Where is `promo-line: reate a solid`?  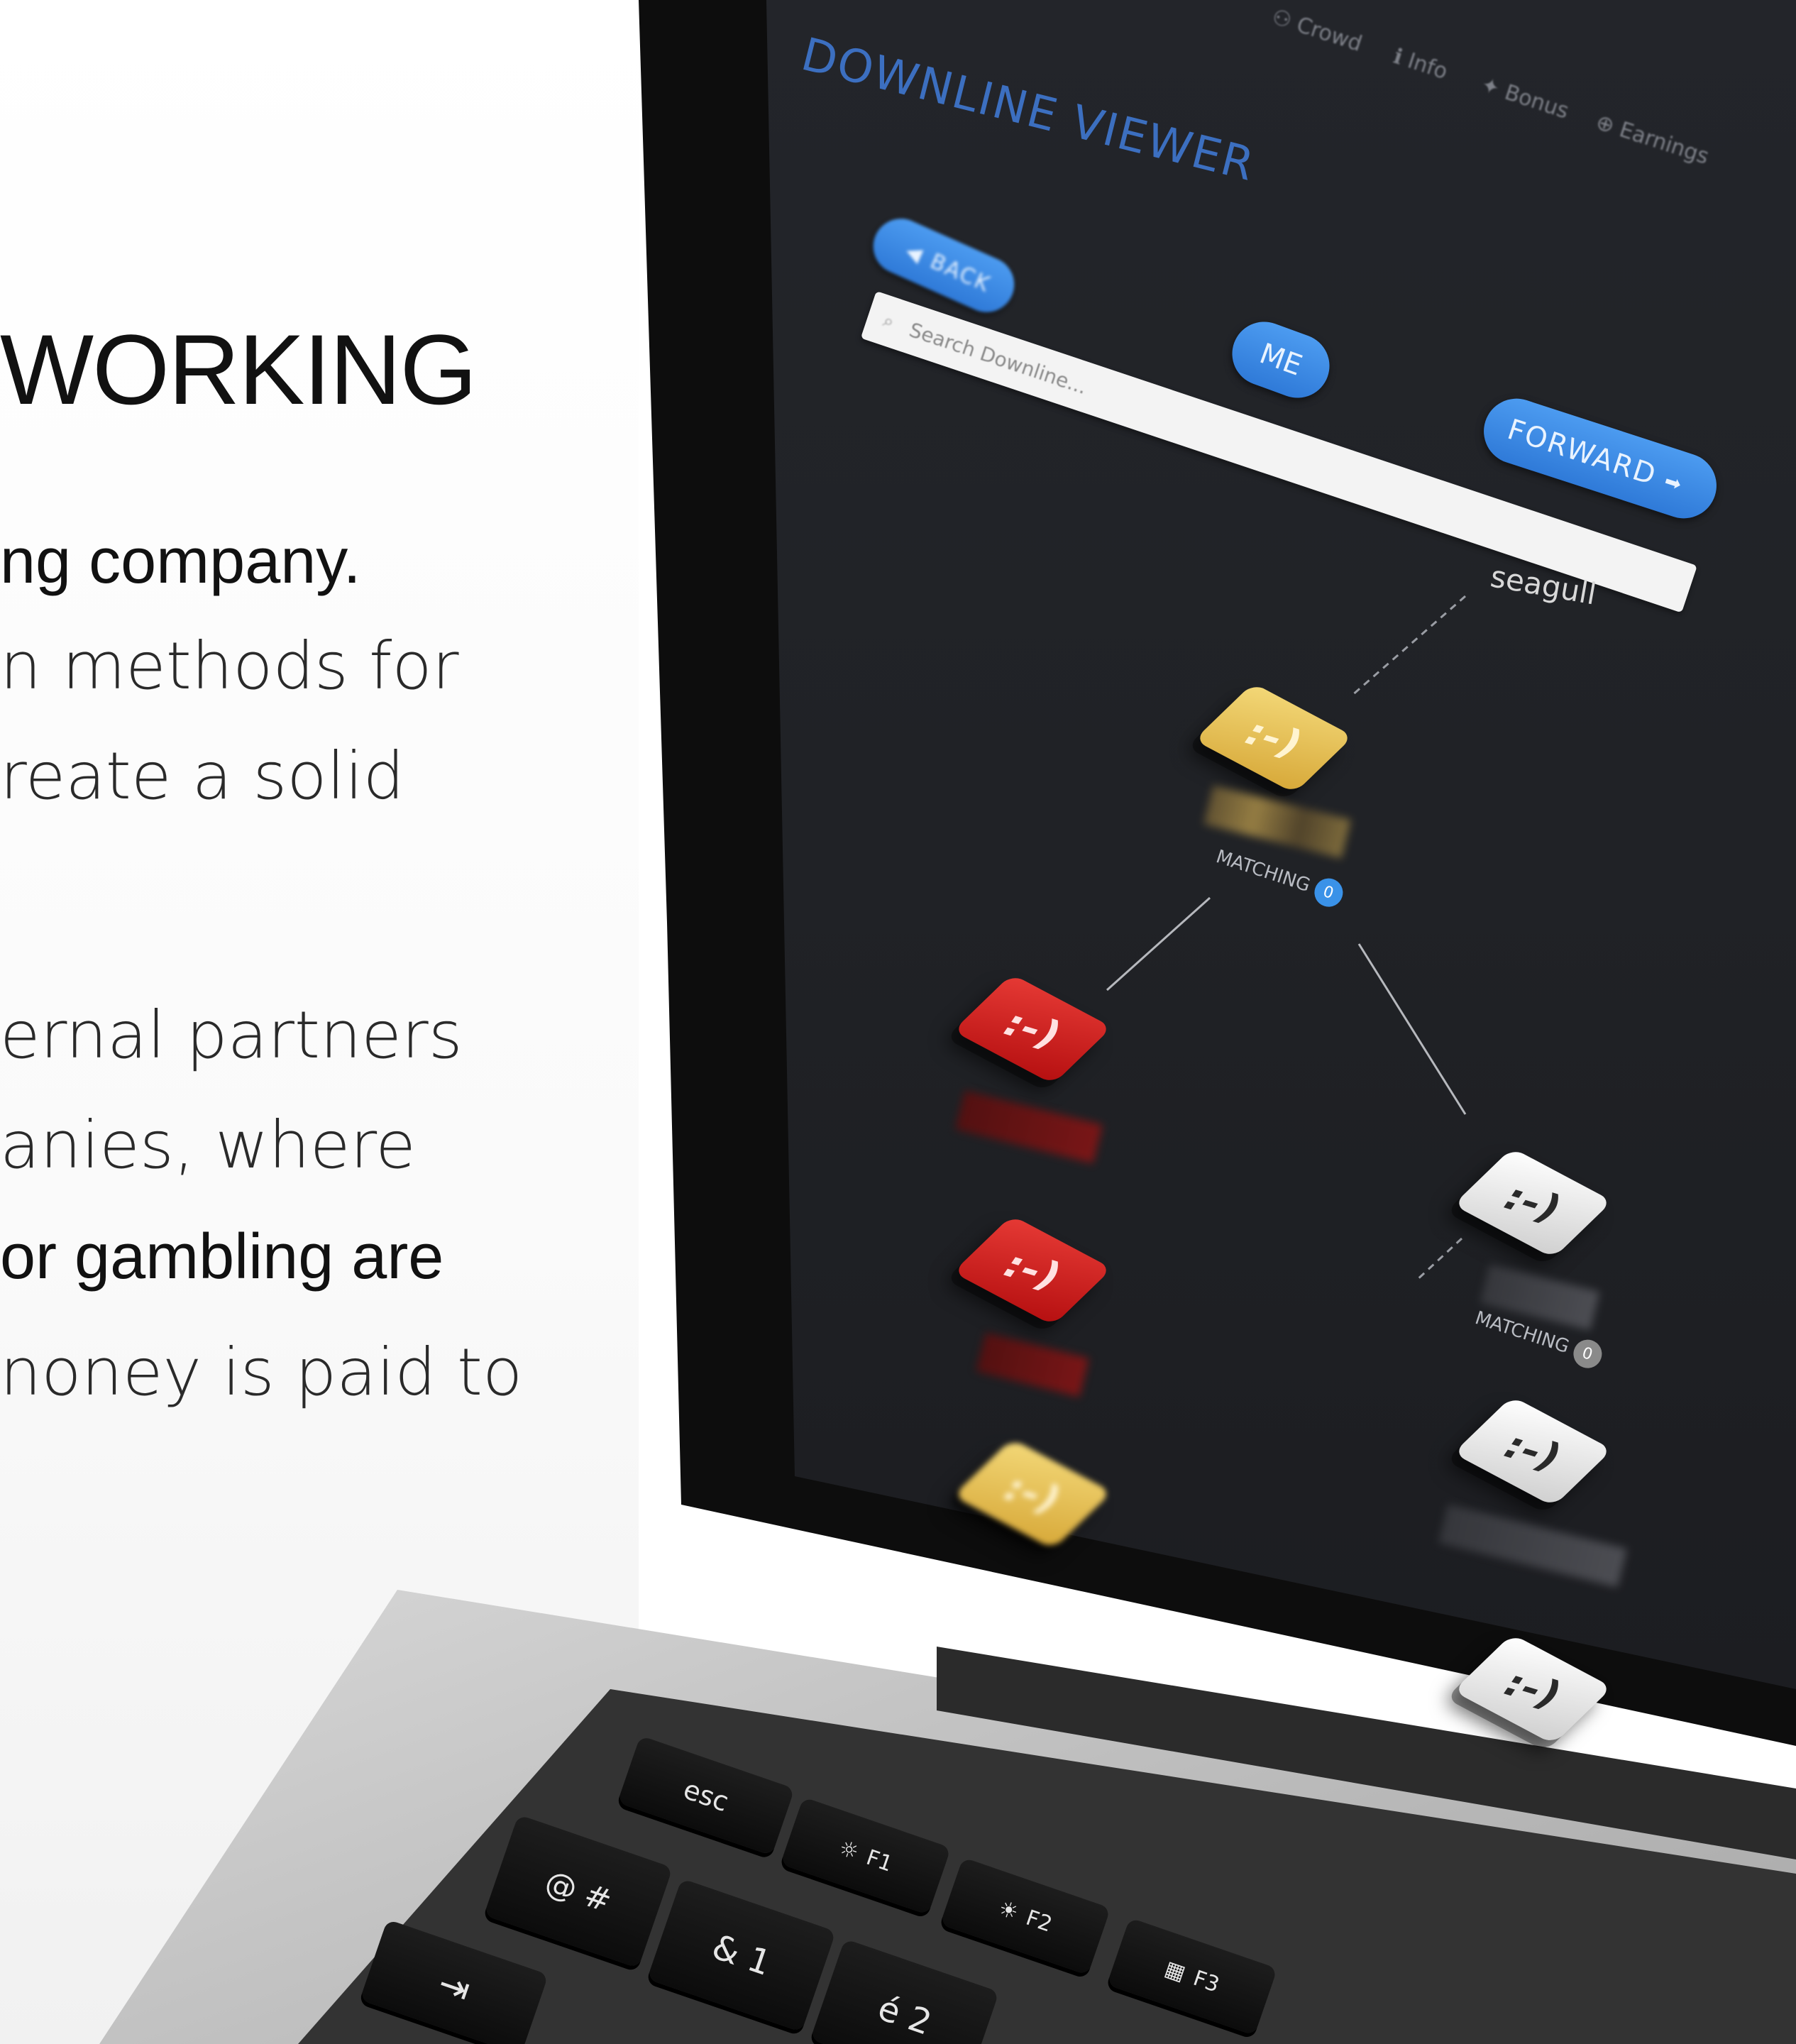
promo-line: reate a solid is located at coordinates (203, 776).